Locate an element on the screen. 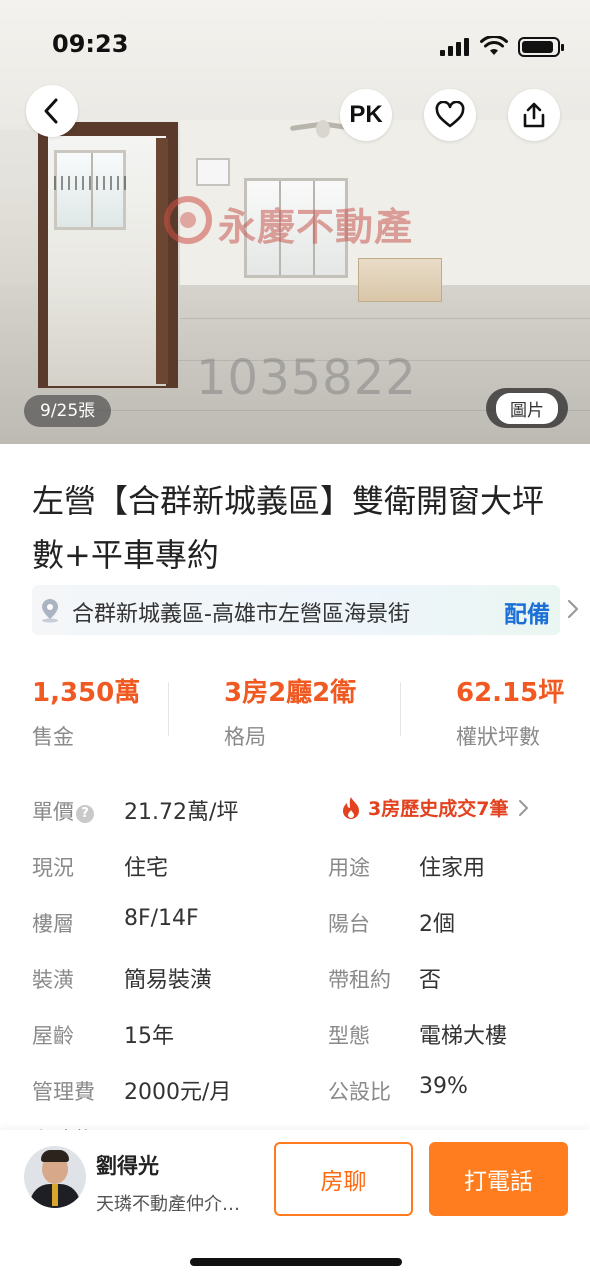 Image resolution: width=590 pixels, height=1280 pixels. call-button: 打電話 is located at coordinates (498, 1179).